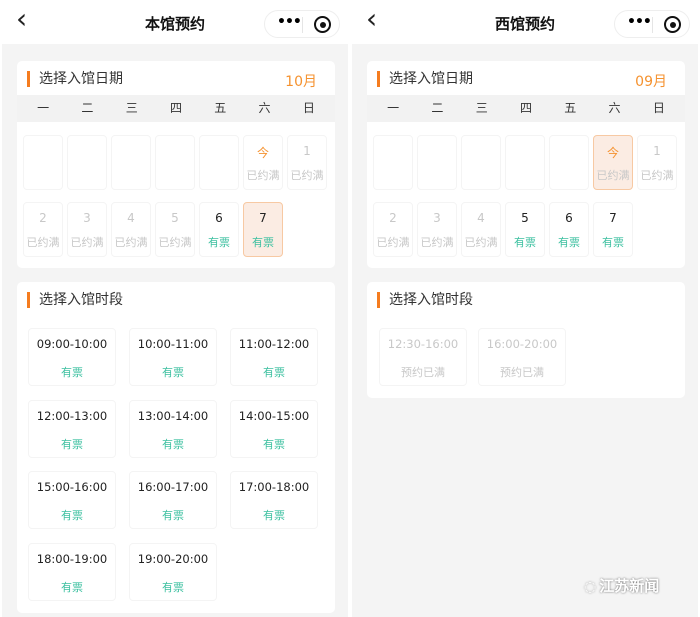  Describe the element at coordinates (651, 82) in the screenshot. I see `month-label: 09月` at that location.